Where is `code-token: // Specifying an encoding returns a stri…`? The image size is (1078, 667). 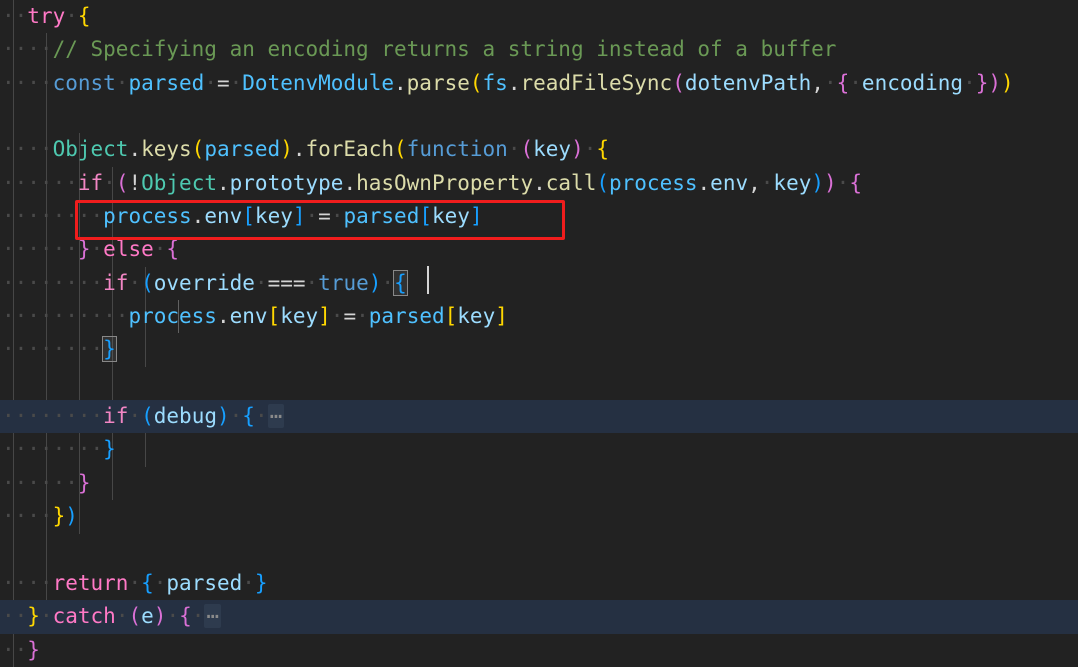
code-token: // Specifying an encoding returns a stri… is located at coordinates (444, 49).